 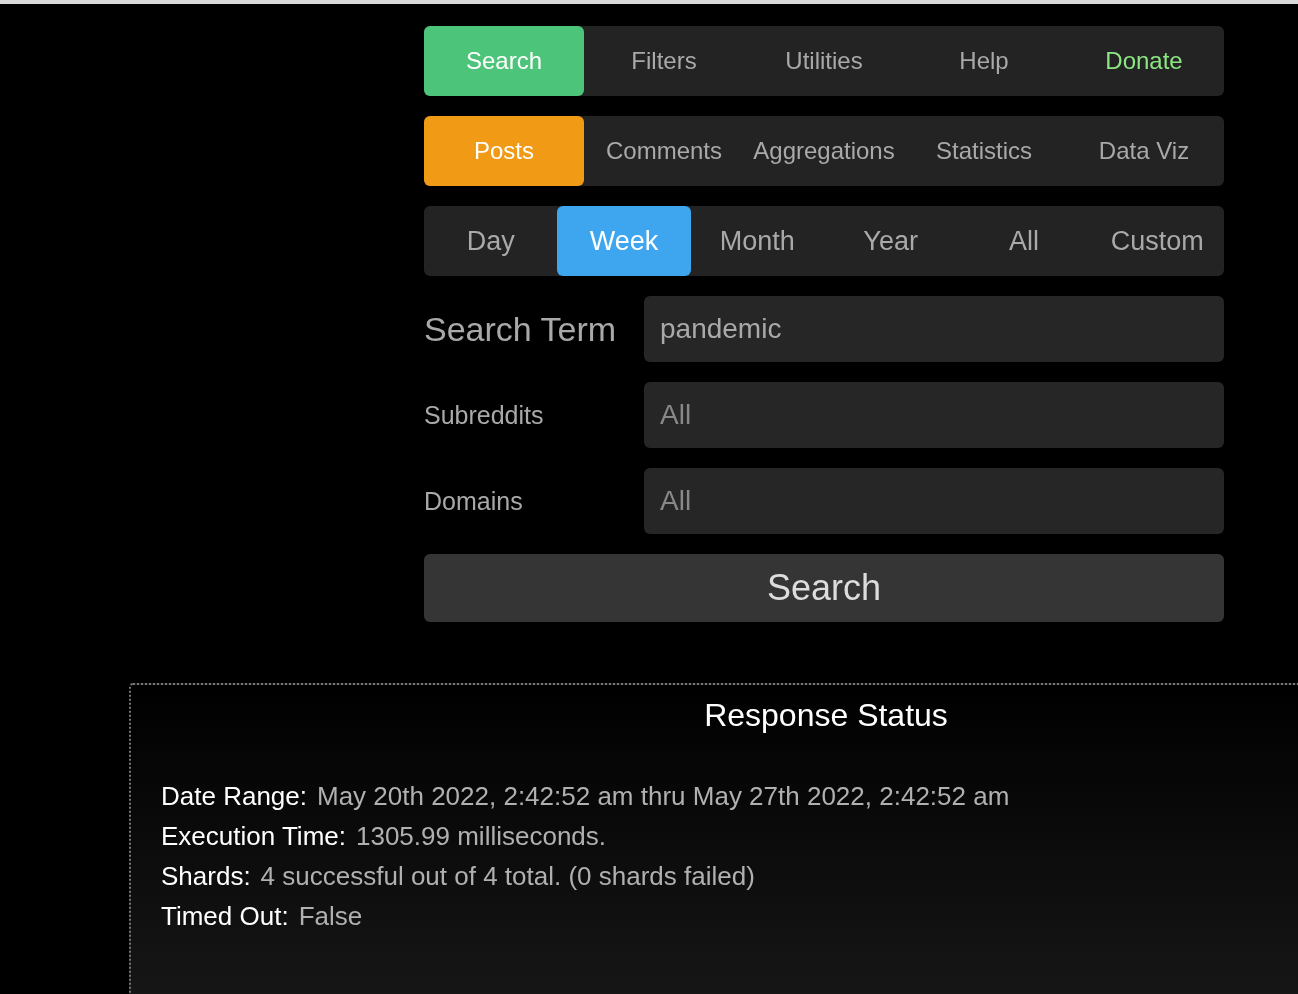 I want to click on tab: Help, so click(x=984, y=61).